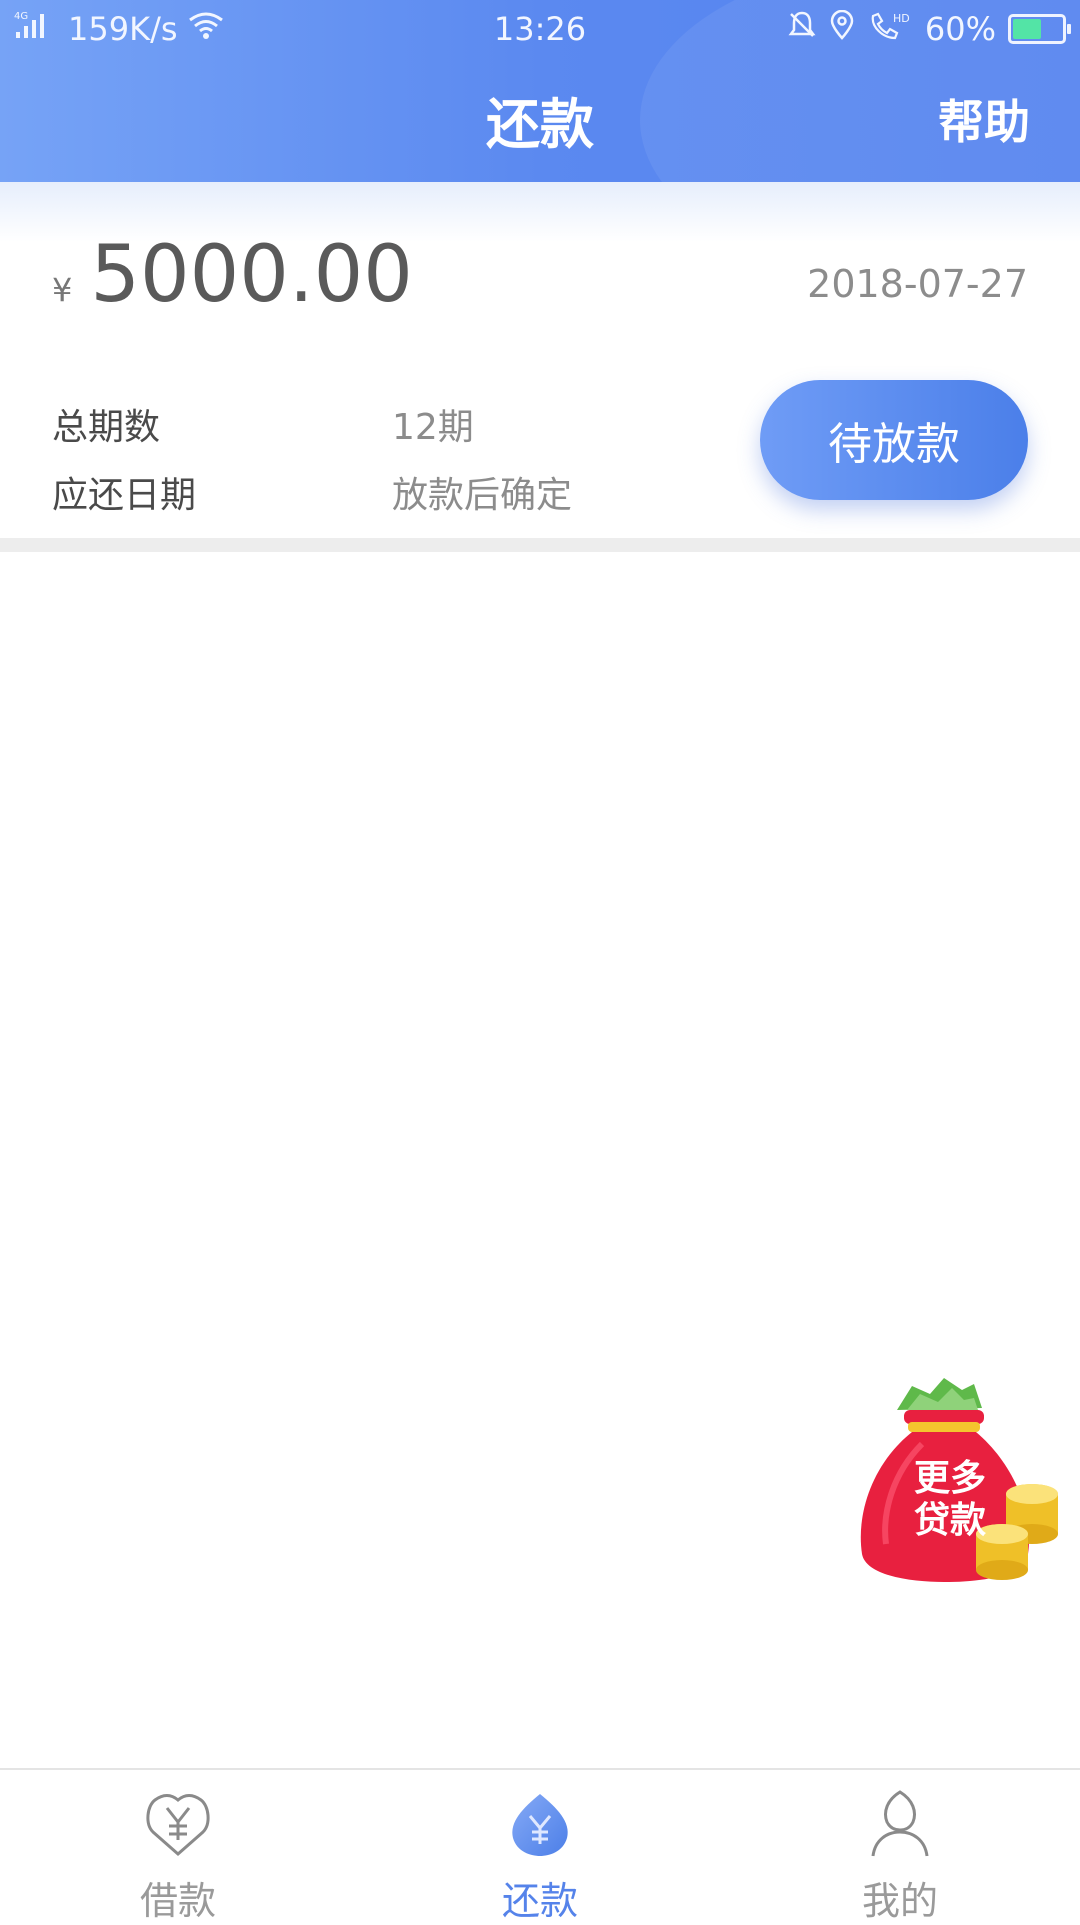 This screenshot has width=1080, height=1925. I want to click on loan-amount: 5000.00, so click(251, 275).